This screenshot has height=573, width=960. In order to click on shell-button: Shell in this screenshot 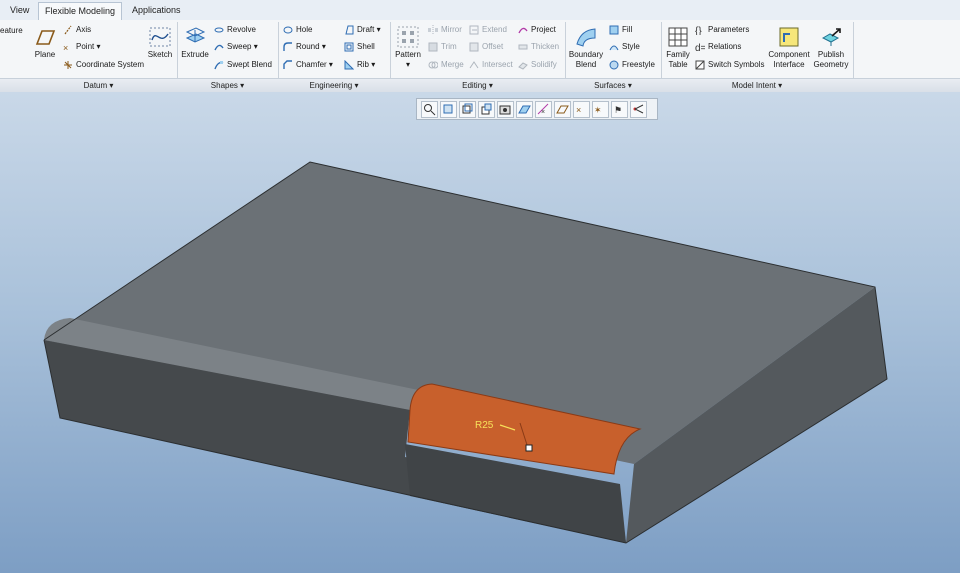, I will do `click(359, 47)`.